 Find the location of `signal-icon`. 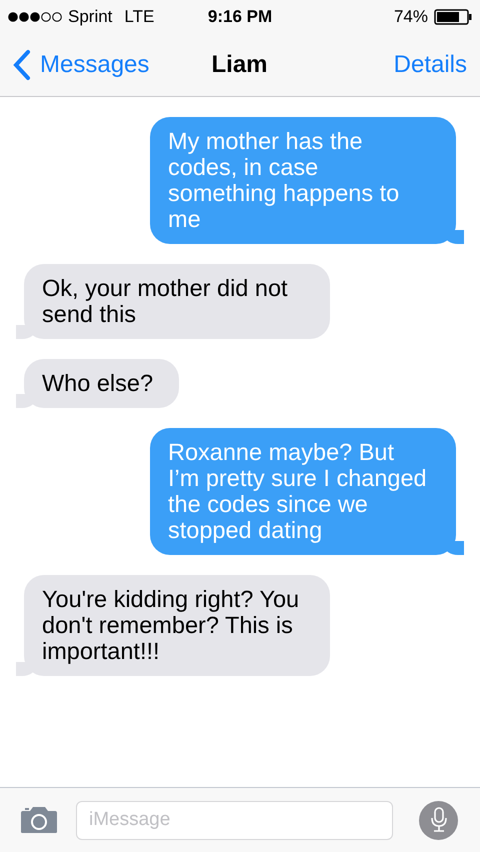

signal-icon is located at coordinates (35, 17).